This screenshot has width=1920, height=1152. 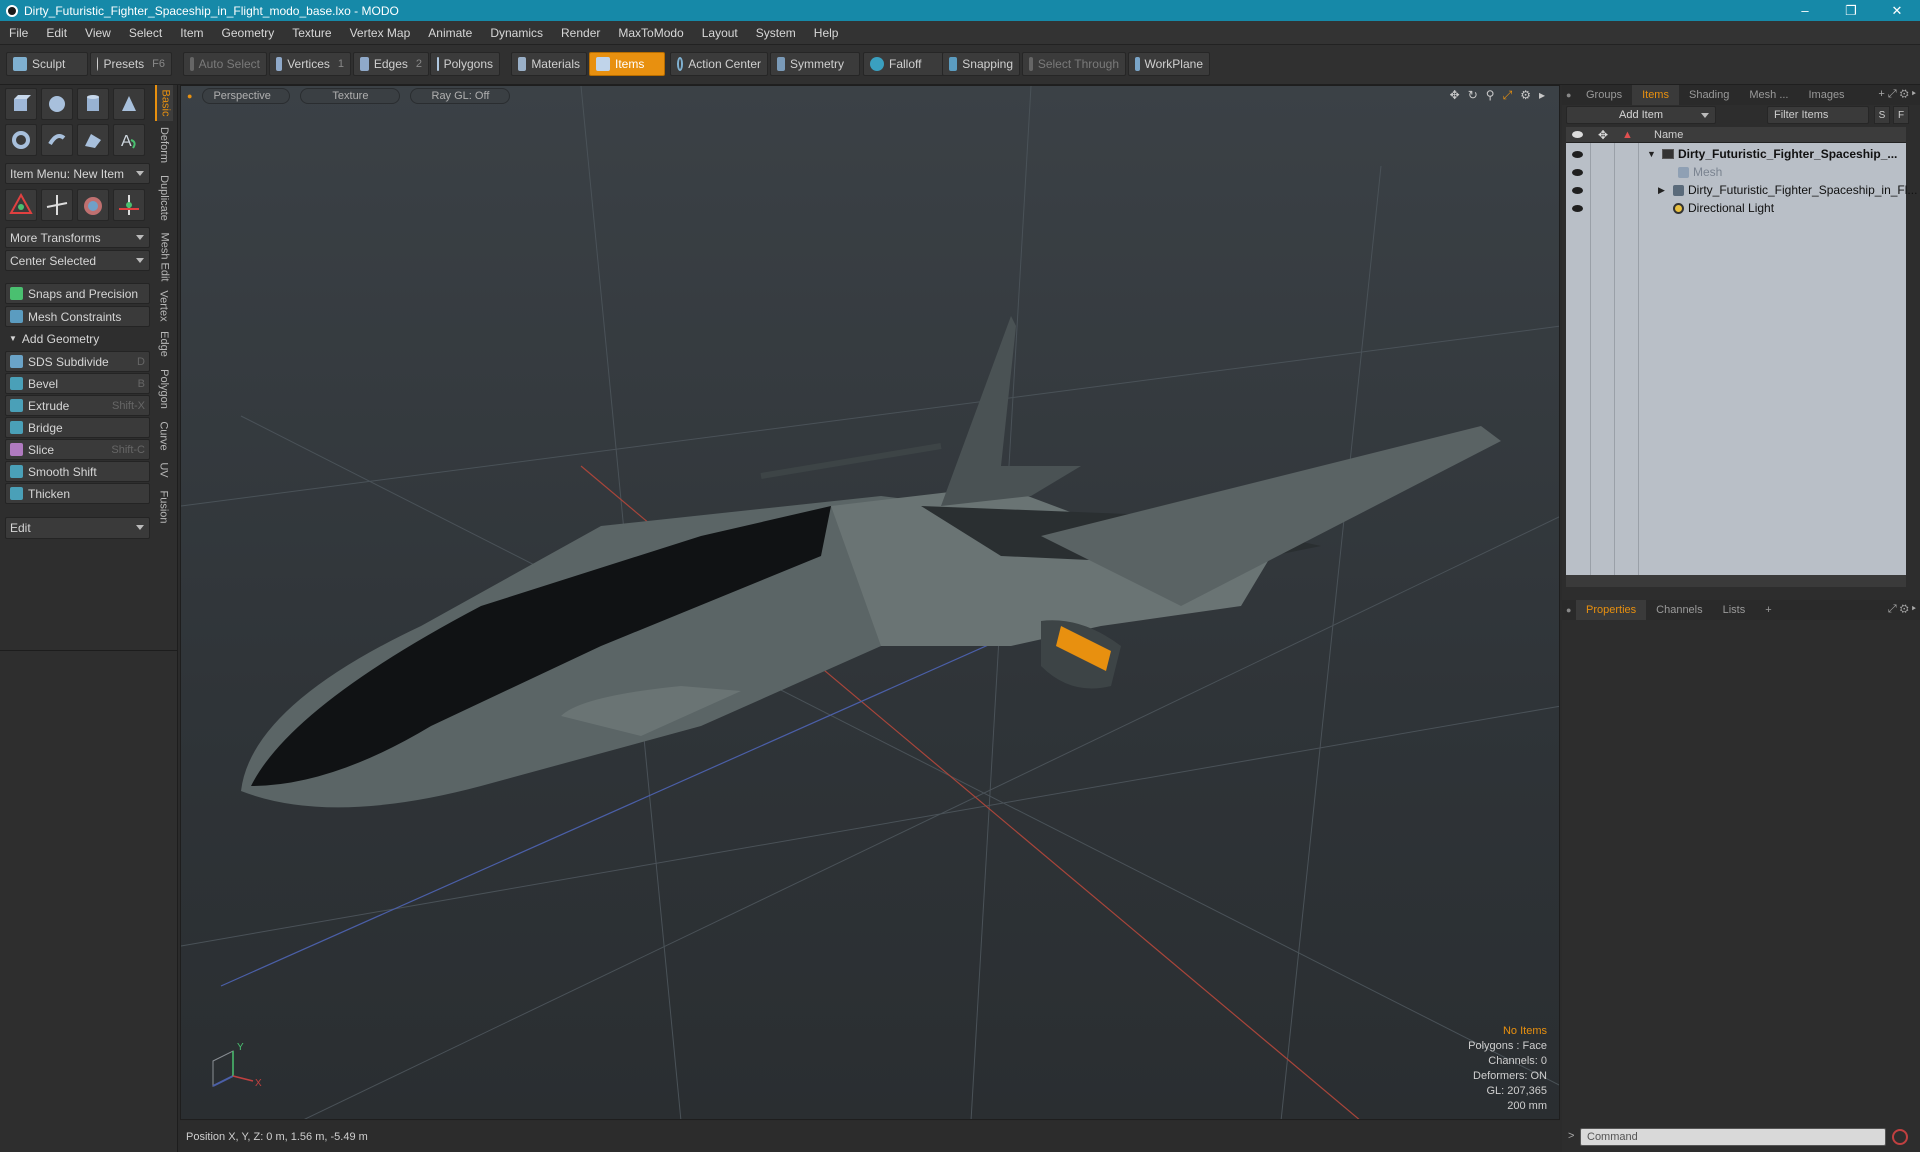 I want to click on menu-system: System, so click(x=776, y=33).